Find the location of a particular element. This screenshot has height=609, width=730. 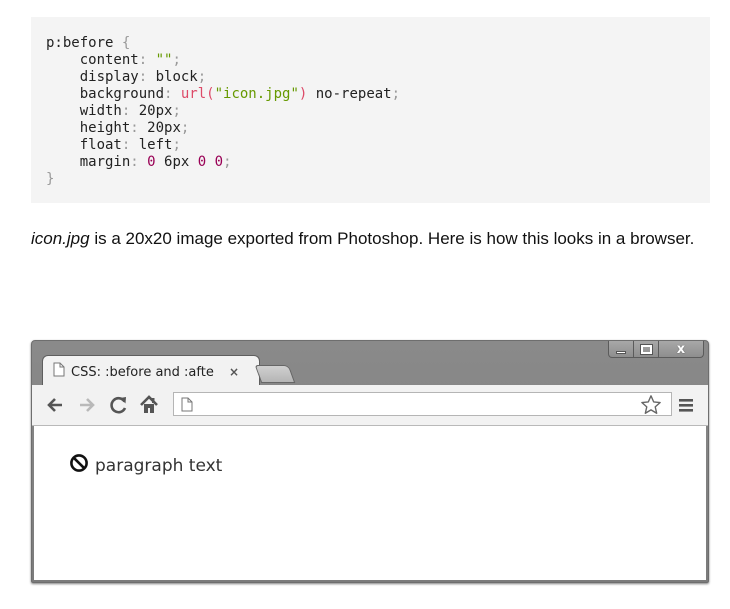

css-property: float is located at coordinates (100, 145).